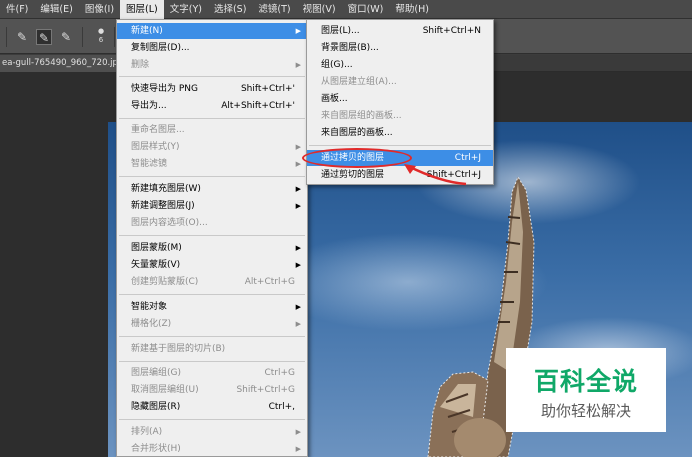  What do you see at coordinates (22, 37) in the screenshot?
I see `new-selection-icon: ✎` at bounding box center [22, 37].